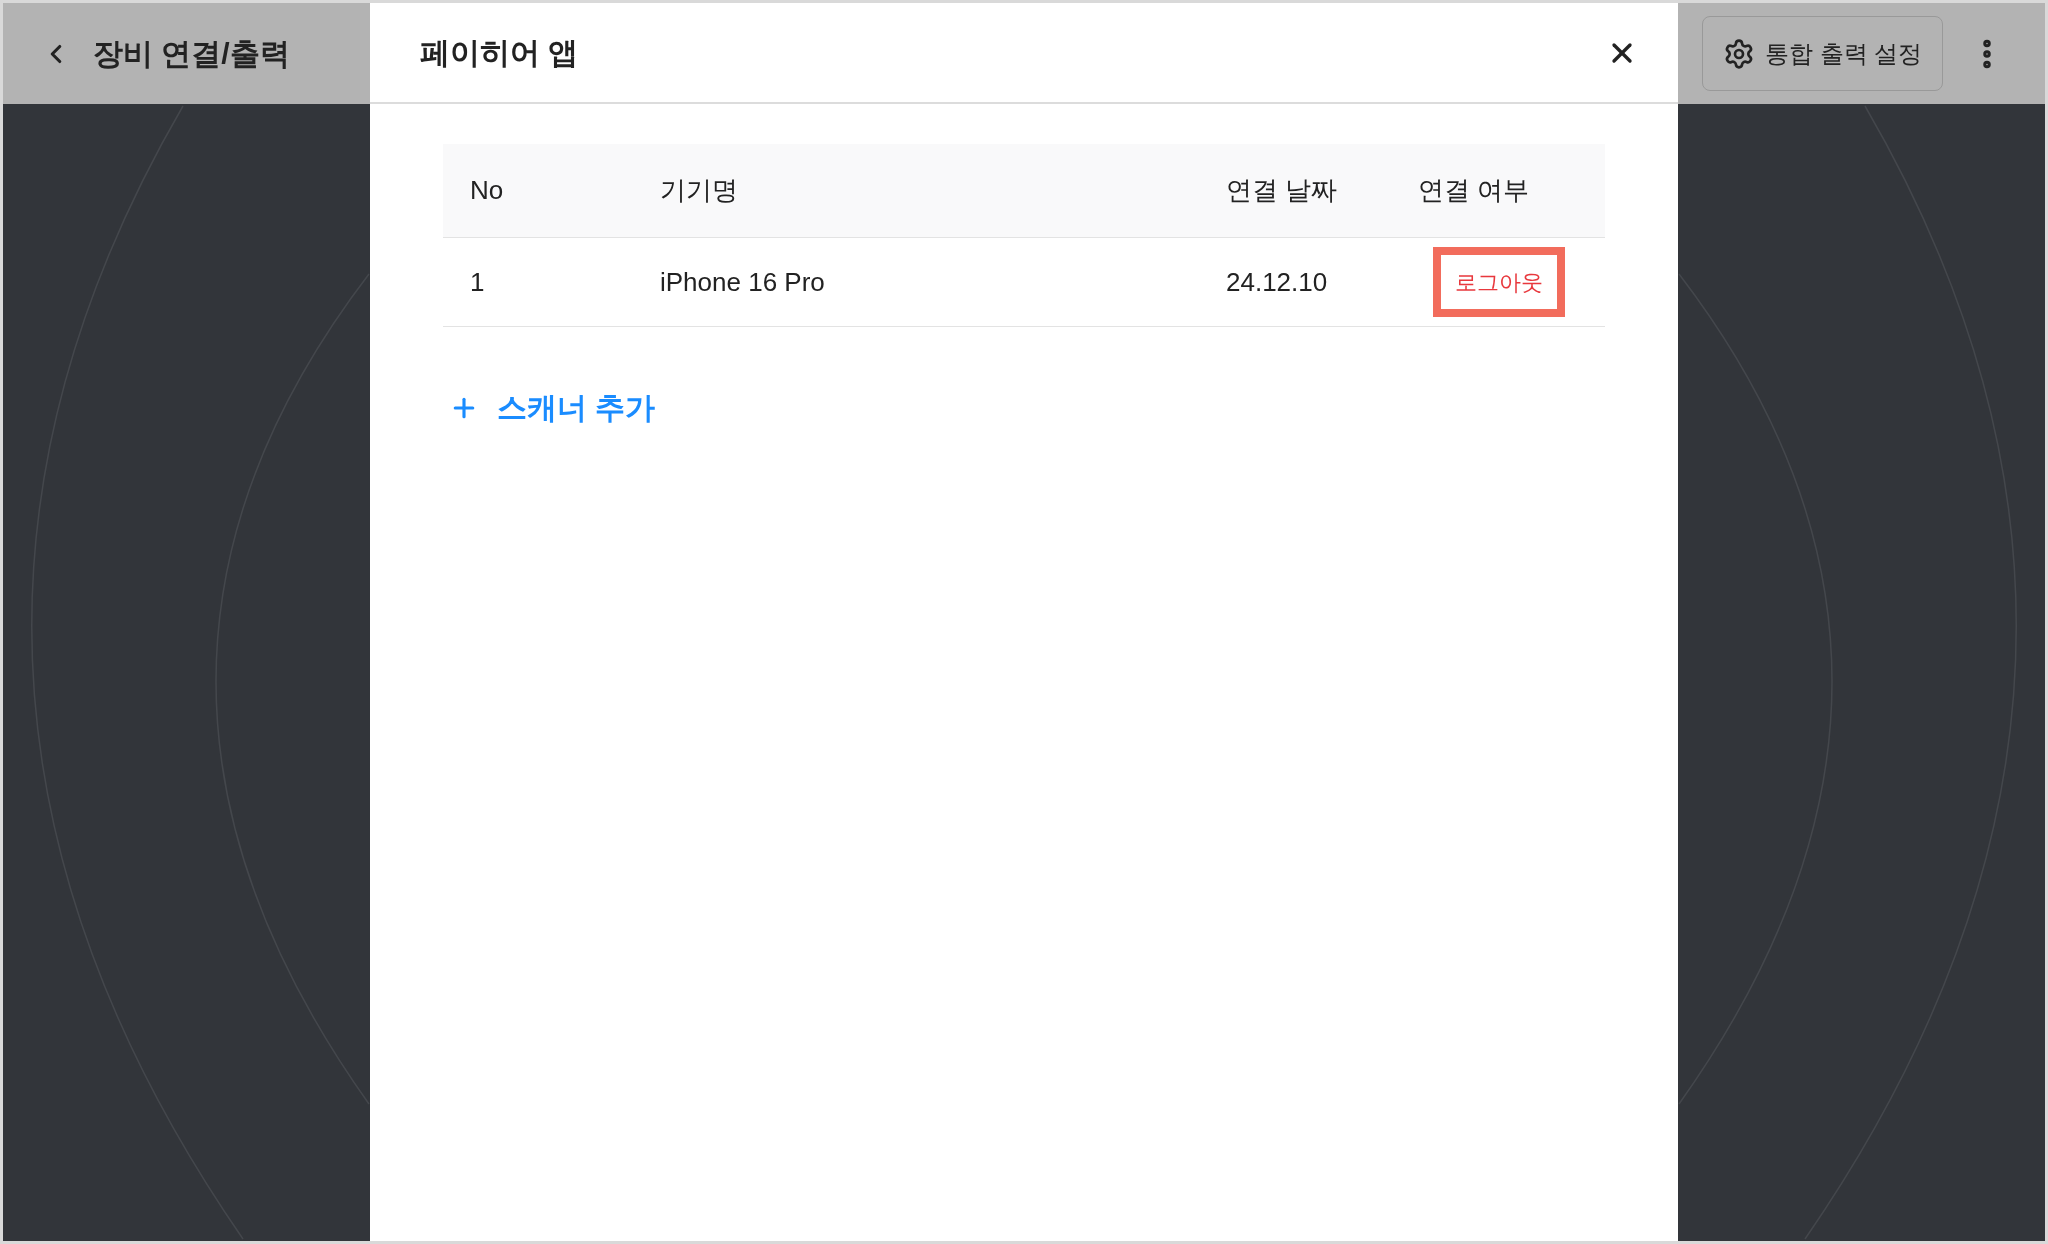  I want to click on dialog-title: 페이히어 앱, so click(499, 53).